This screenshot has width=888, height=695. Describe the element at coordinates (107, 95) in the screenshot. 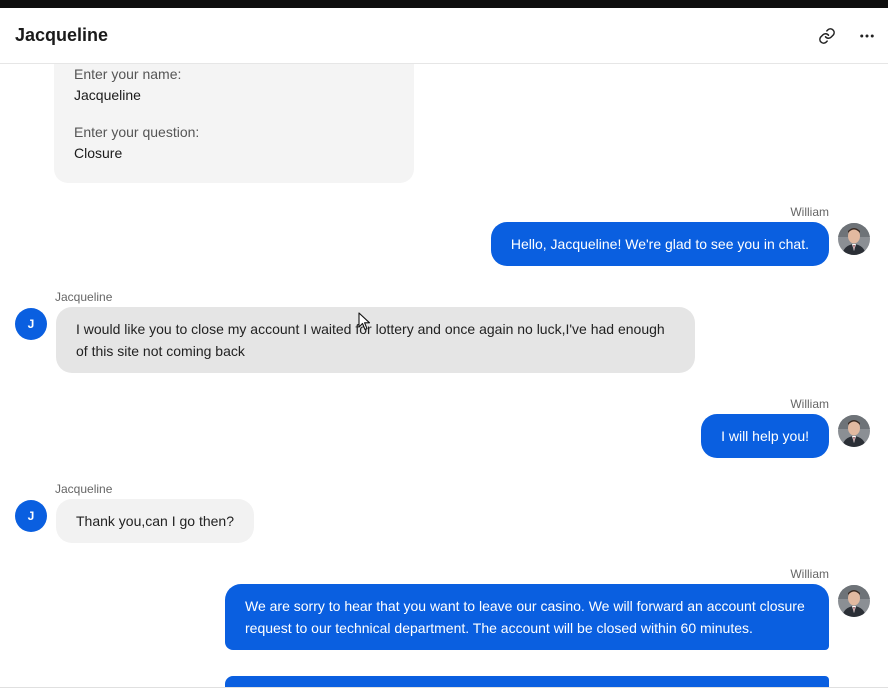

I see `name-value: Jacqueline` at that location.